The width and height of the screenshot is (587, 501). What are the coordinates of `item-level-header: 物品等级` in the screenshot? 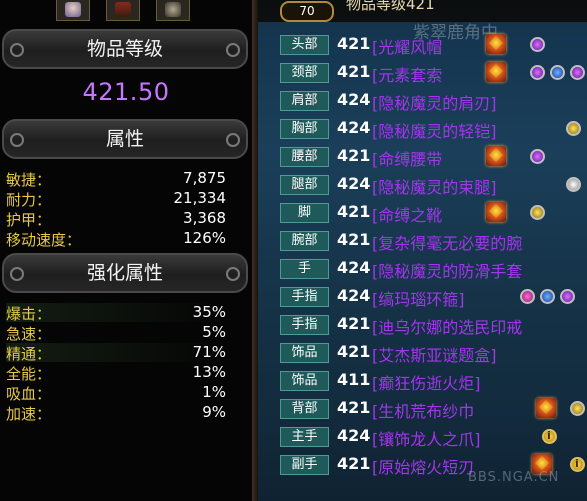 It's located at (125, 49).